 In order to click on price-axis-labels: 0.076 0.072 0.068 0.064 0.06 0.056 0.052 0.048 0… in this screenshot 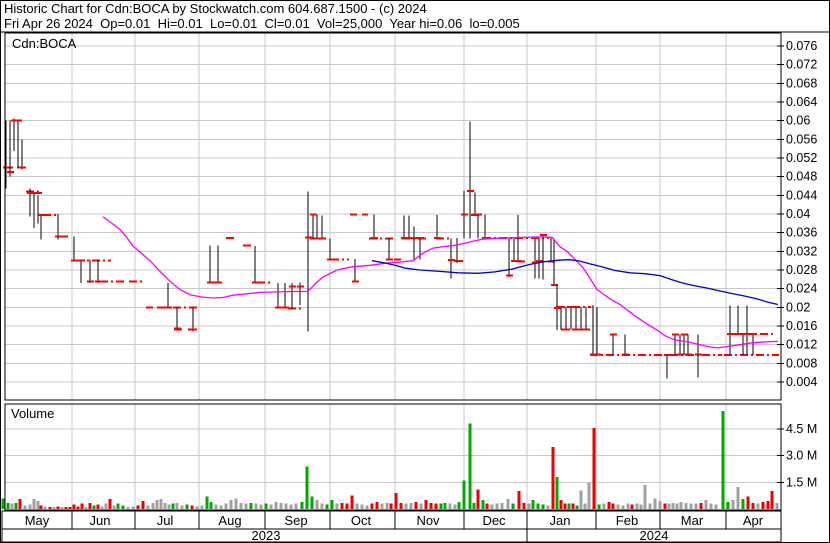, I will do `click(797, 214)`.